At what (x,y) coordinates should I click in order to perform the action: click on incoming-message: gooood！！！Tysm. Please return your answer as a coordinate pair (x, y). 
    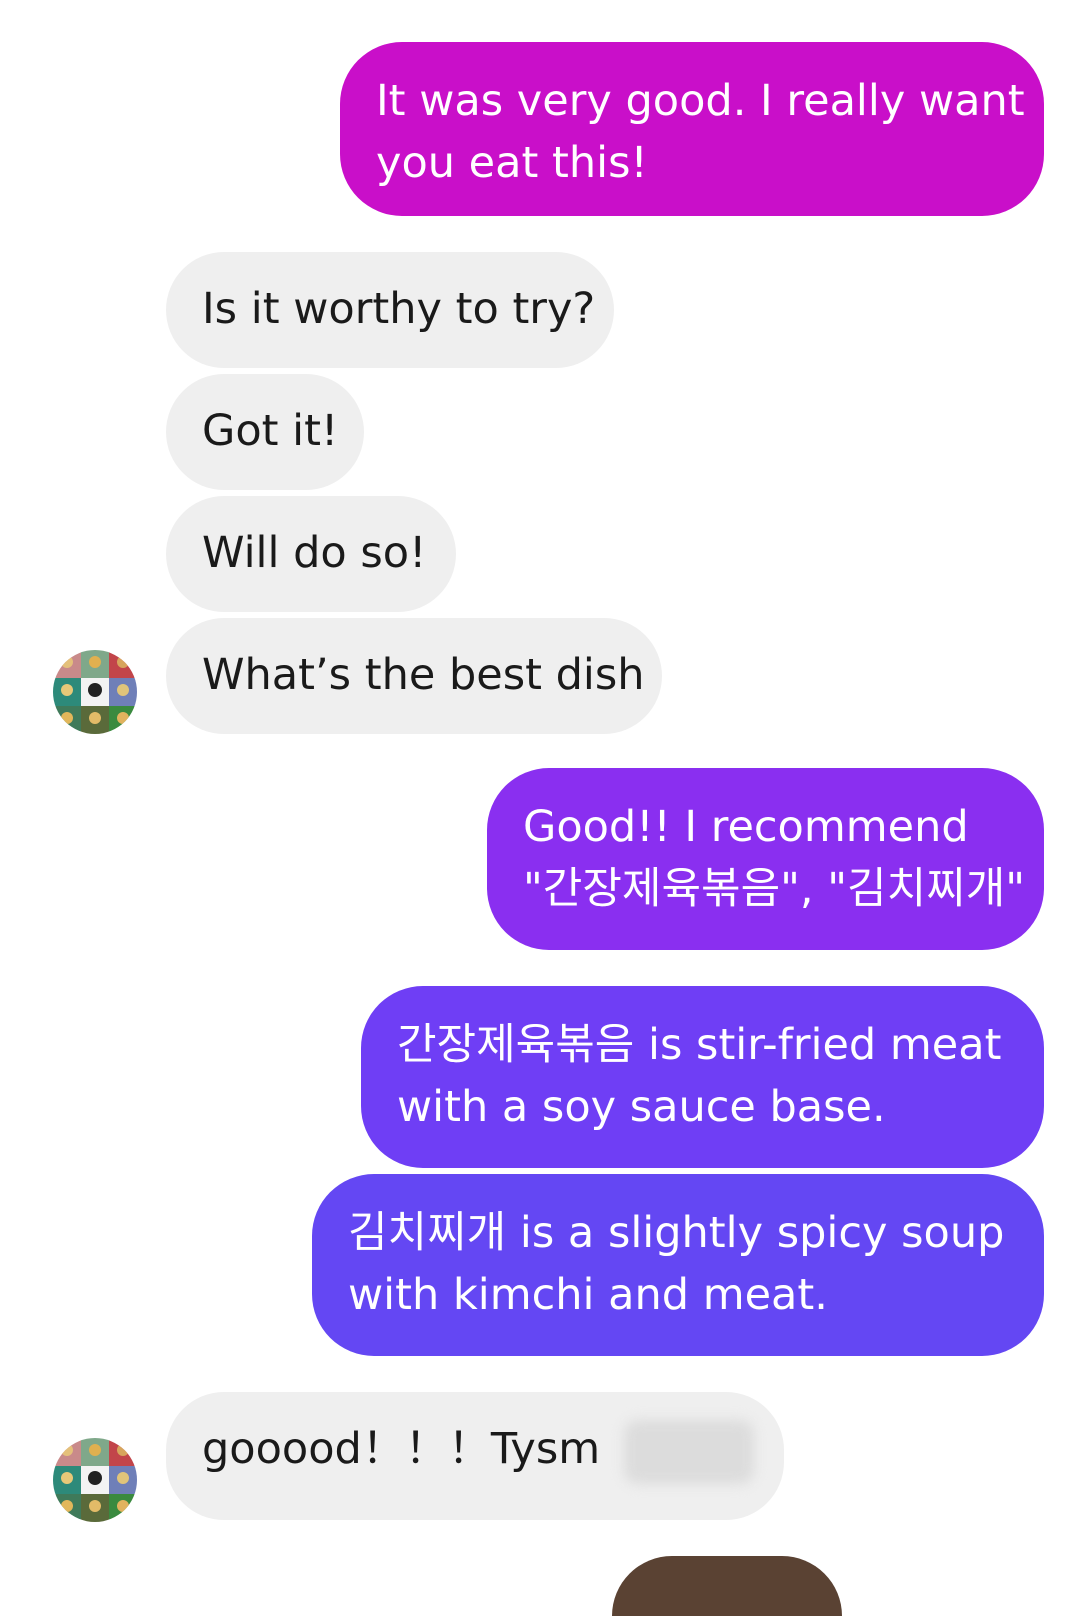
    Looking at the image, I should click on (475, 1456).